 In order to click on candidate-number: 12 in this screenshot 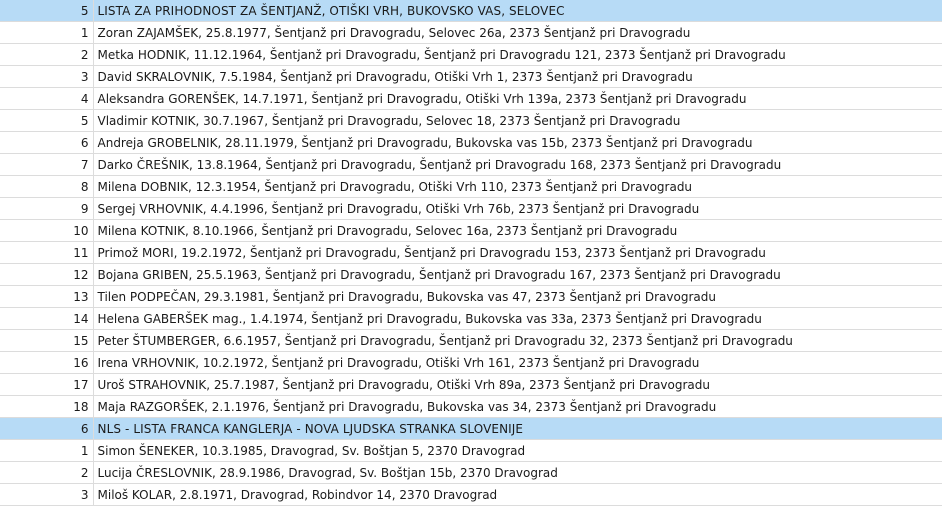, I will do `click(47, 274)`.